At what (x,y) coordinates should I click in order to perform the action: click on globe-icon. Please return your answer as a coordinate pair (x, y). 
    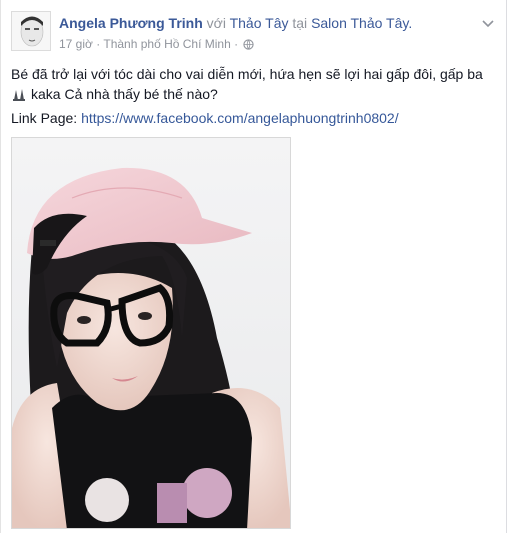
    Looking at the image, I should click on (249, 46).